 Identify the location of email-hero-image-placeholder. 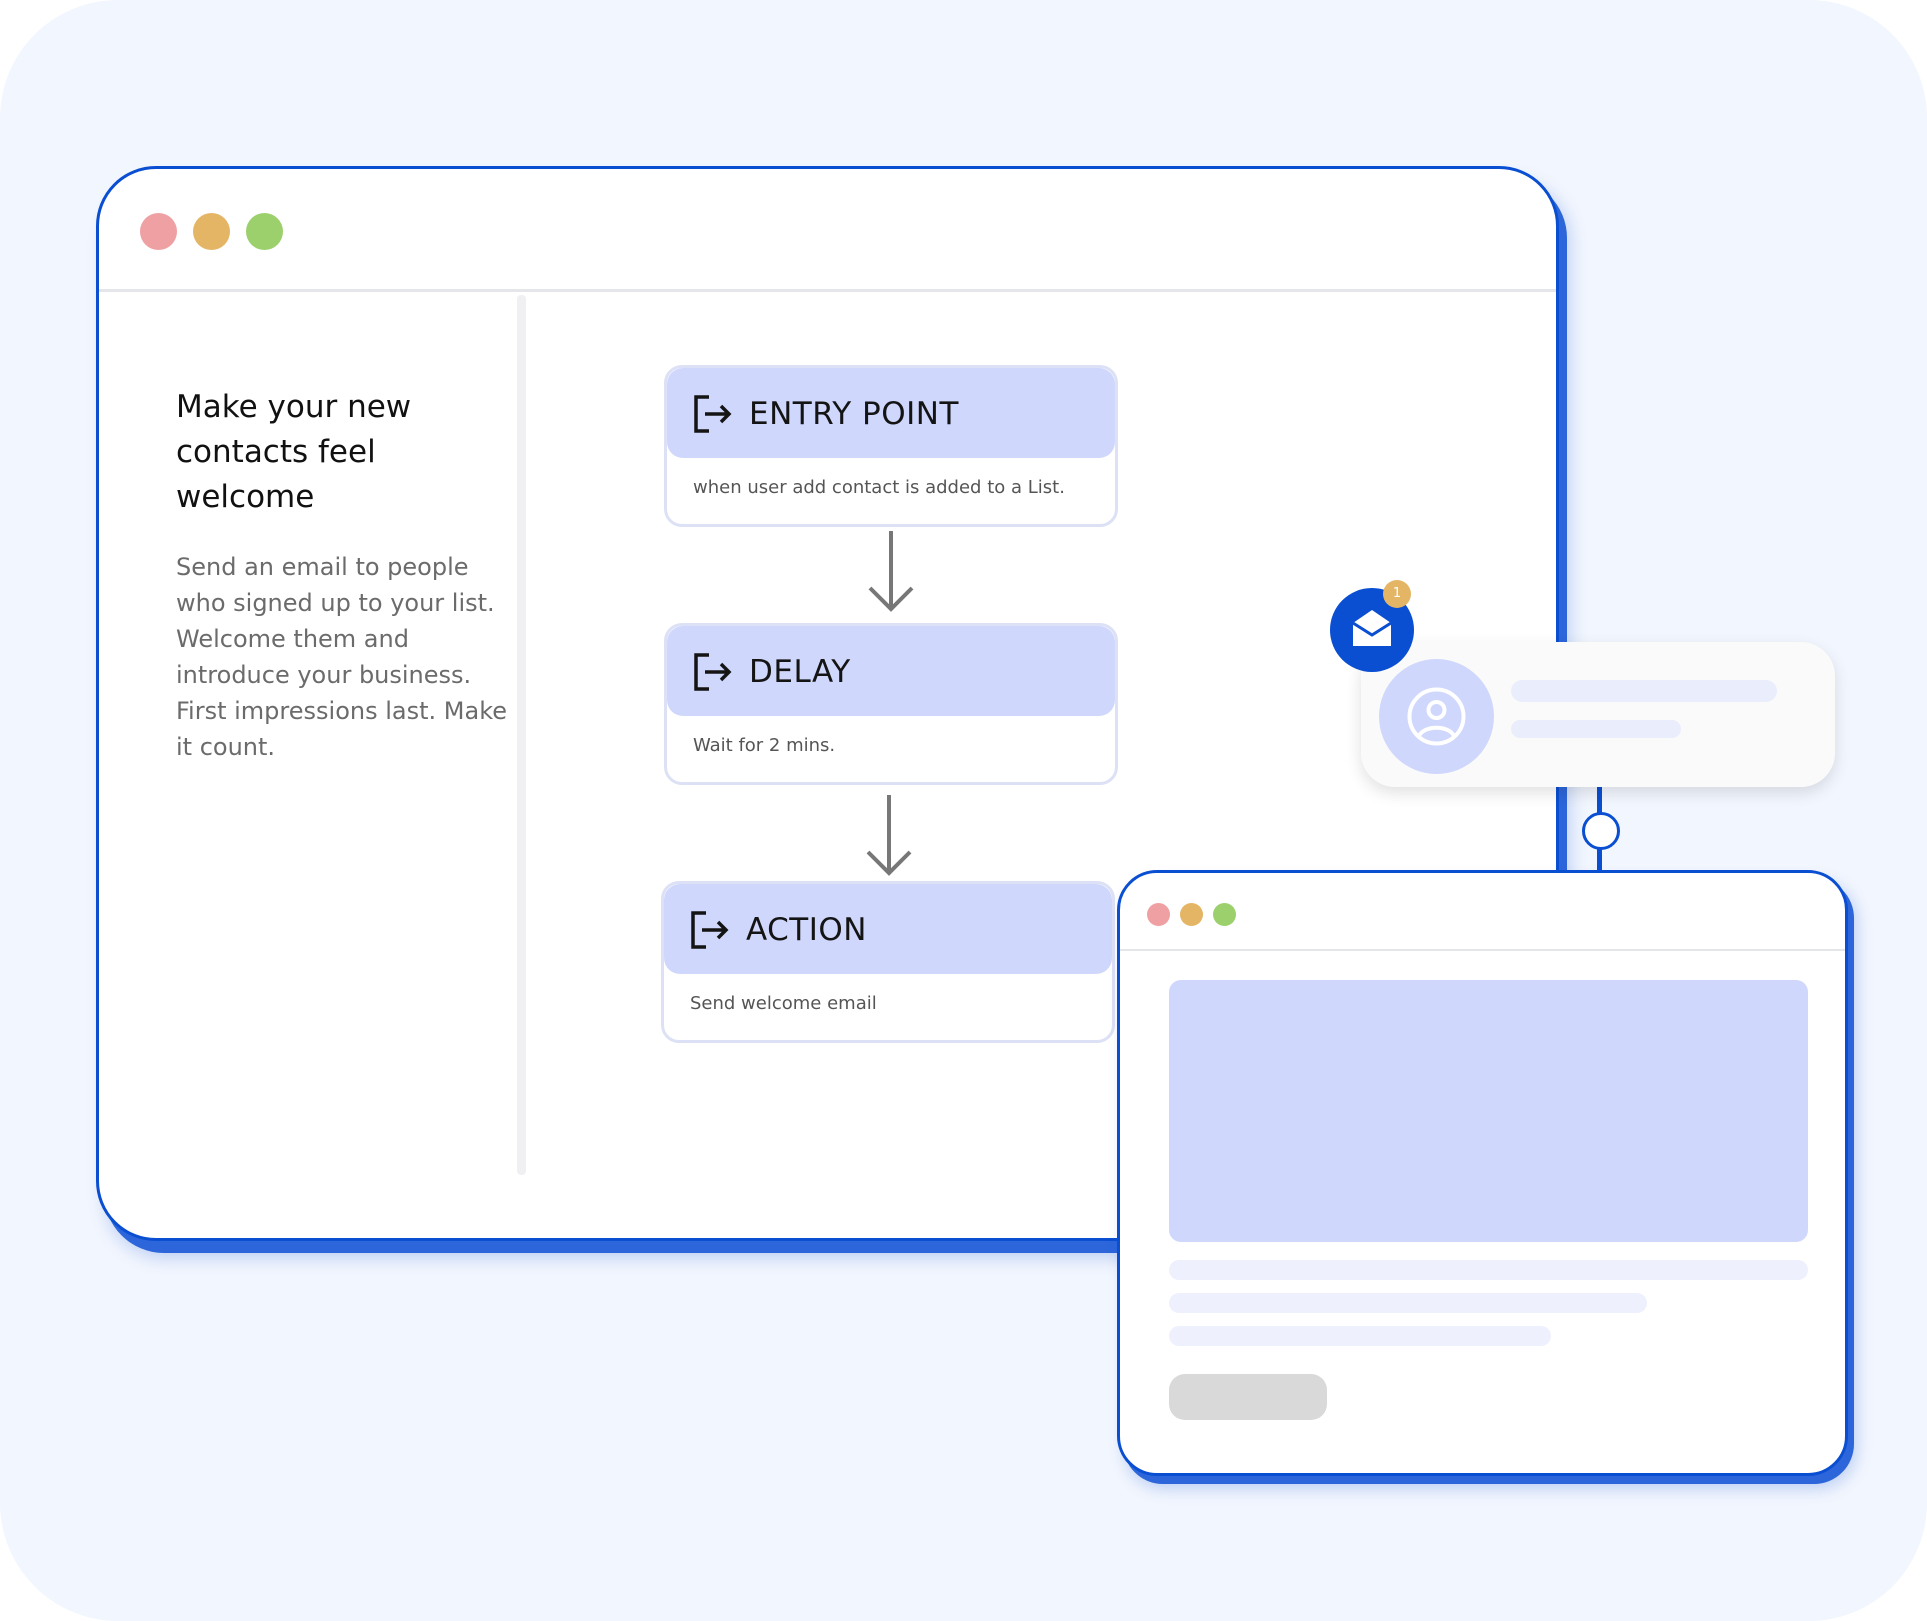
(1488, 1111).